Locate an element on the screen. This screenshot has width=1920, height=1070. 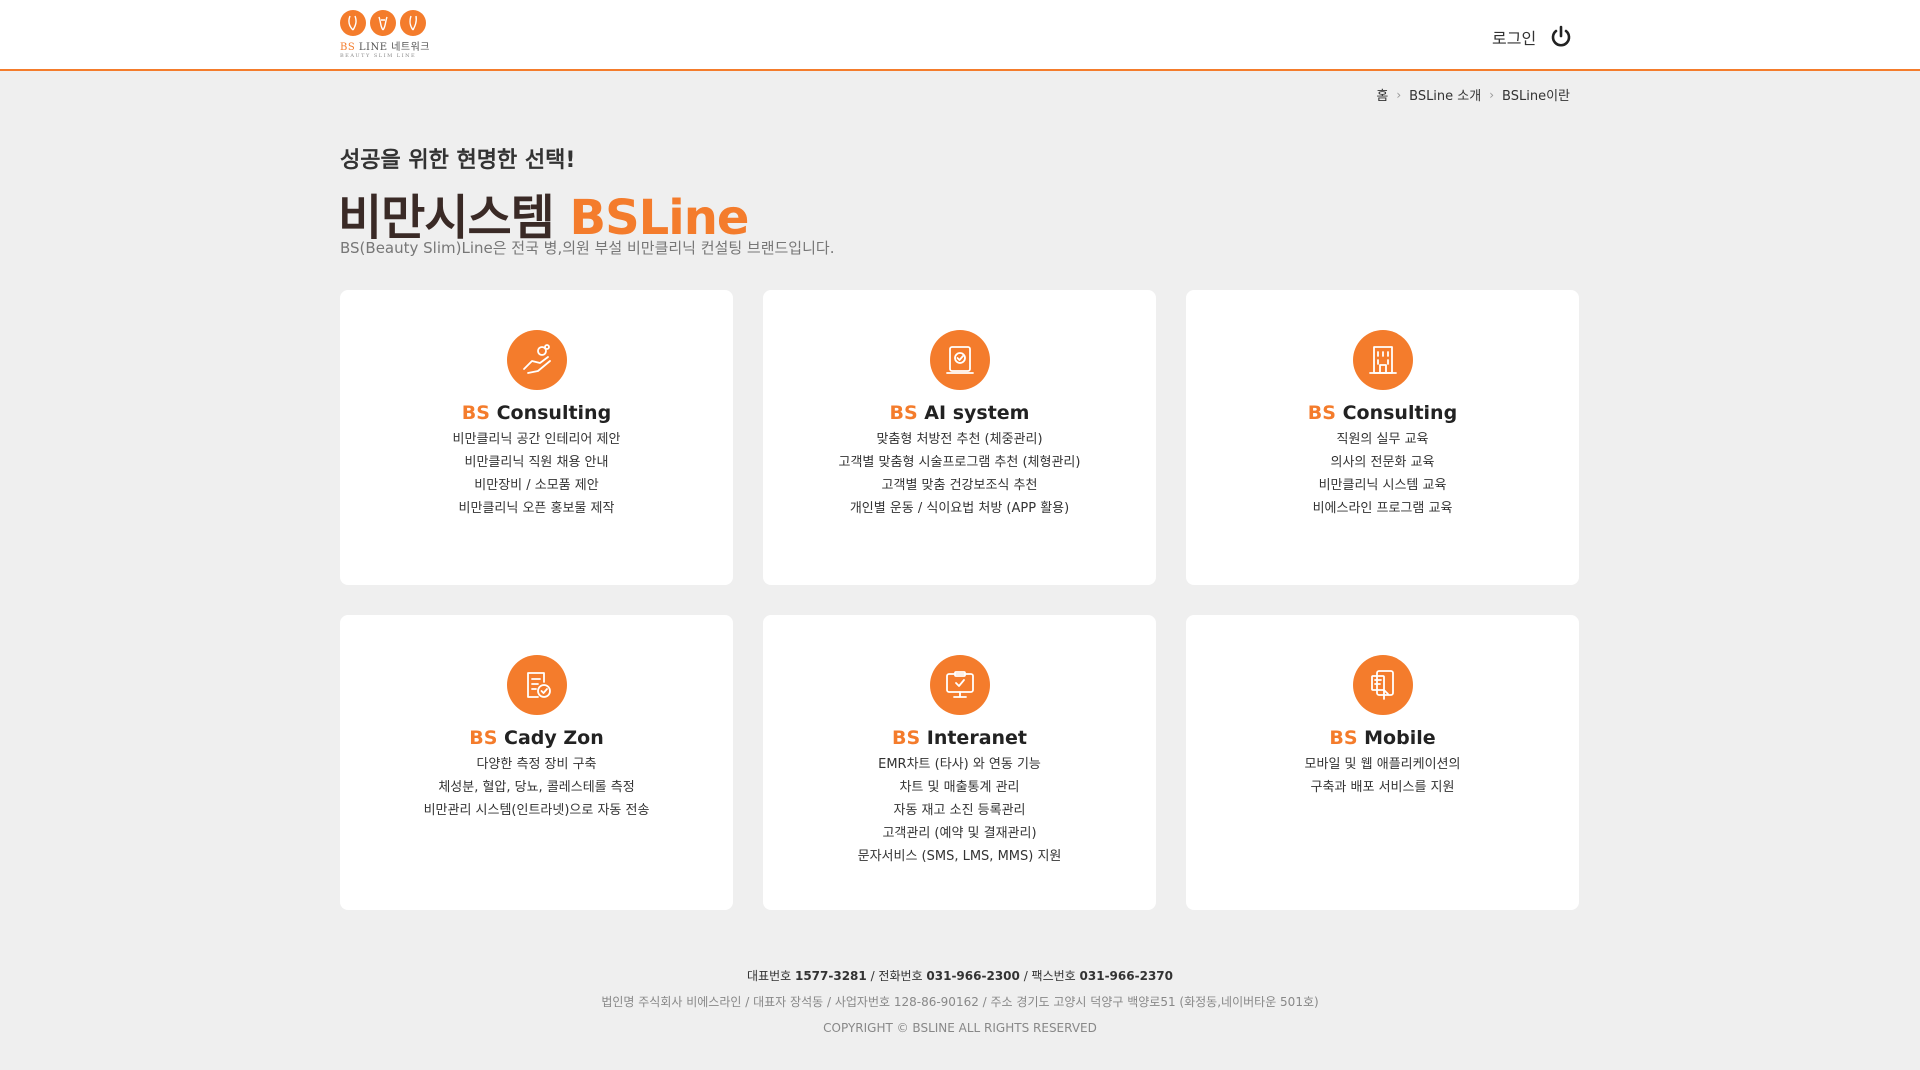
card-feature: 비만관리 시스템(인트라넷)으로 자동 전송 is located at coordinates (536, 810).